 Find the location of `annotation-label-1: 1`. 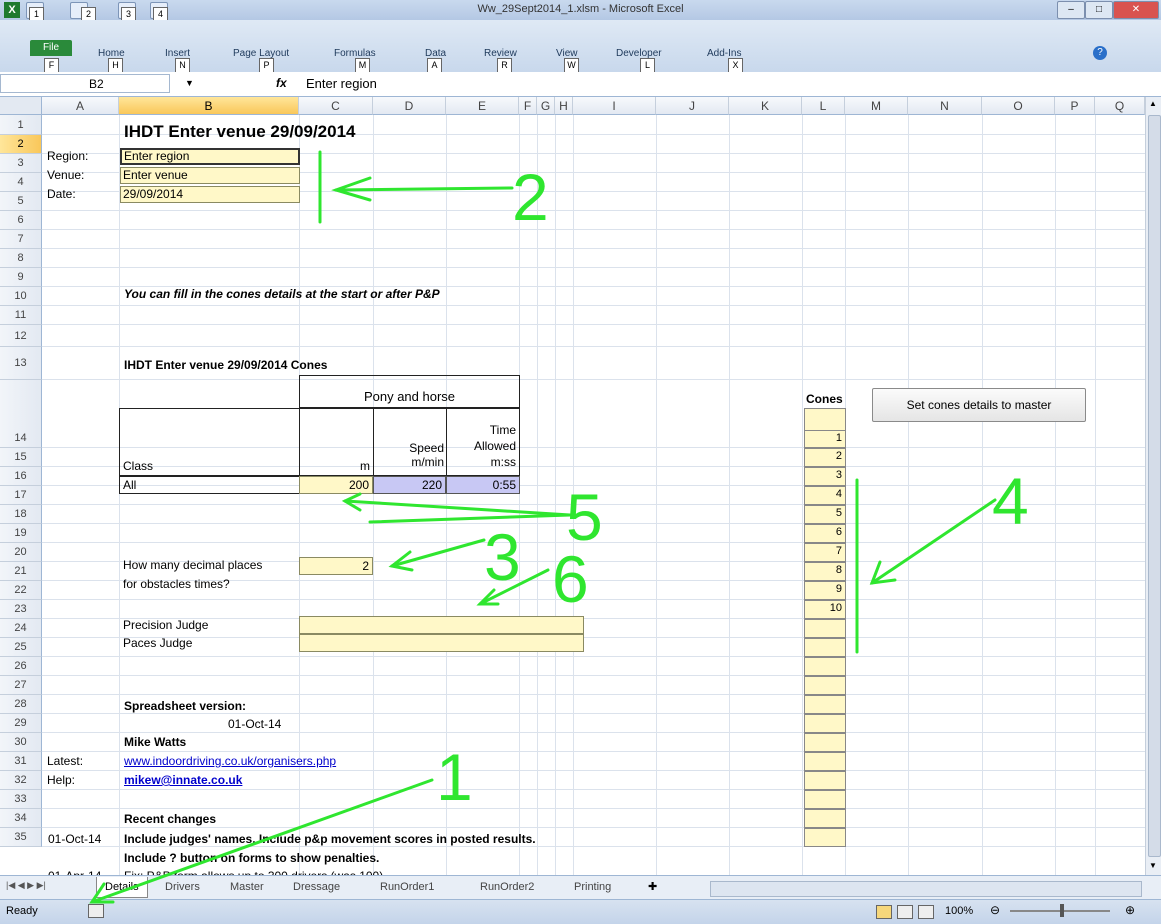

annotation-label-1: 1 is located at coordinates (454, 777).